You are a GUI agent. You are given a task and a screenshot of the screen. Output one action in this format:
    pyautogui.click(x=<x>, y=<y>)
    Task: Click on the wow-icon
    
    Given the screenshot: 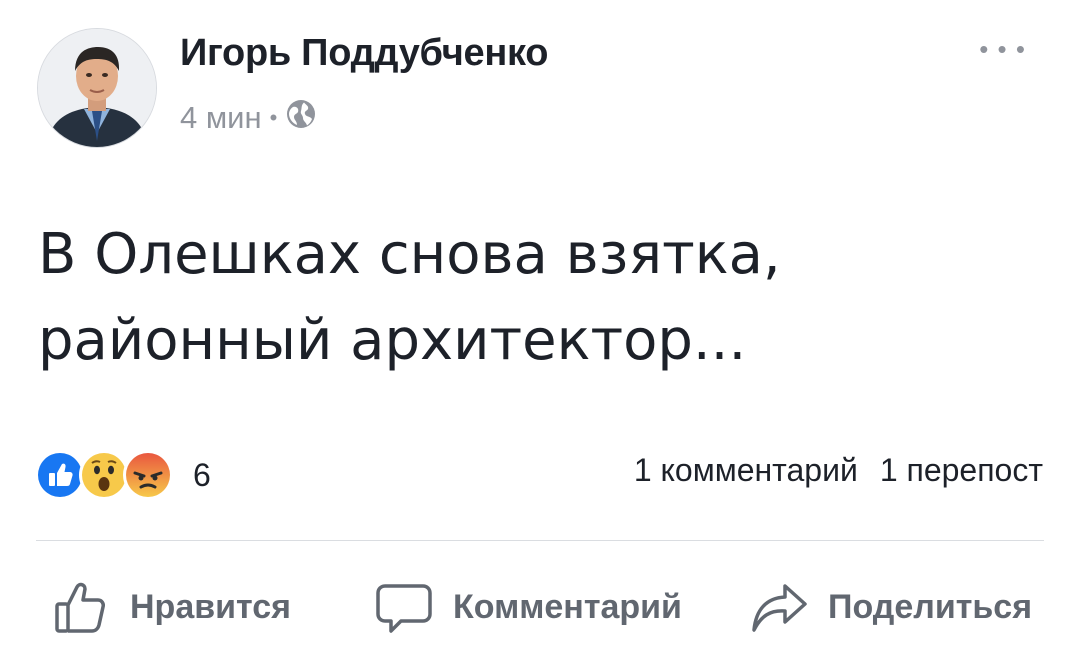 What is the action you would take?
    pyautogui.click(x=104, y=475)
    